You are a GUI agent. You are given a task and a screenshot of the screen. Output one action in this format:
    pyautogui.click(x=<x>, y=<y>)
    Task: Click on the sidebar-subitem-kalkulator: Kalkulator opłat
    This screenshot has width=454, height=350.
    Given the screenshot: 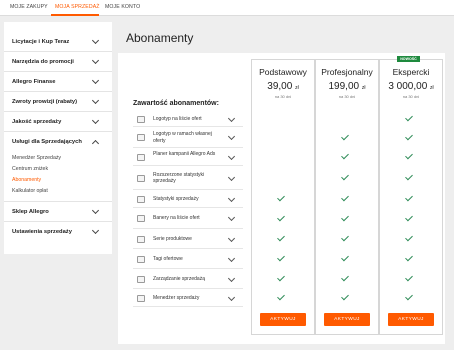 What is the action you would take?
    pyautogui.click(x=30, y=191)
    